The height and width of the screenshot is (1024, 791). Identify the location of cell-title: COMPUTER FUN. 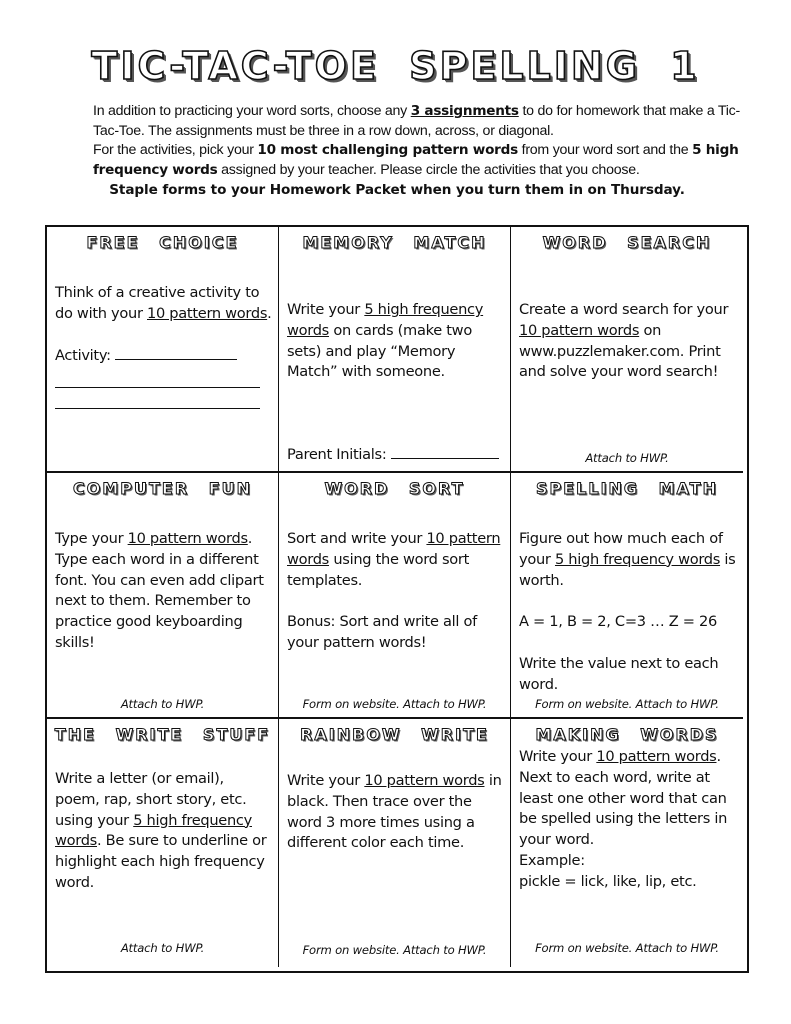
(162, 489).